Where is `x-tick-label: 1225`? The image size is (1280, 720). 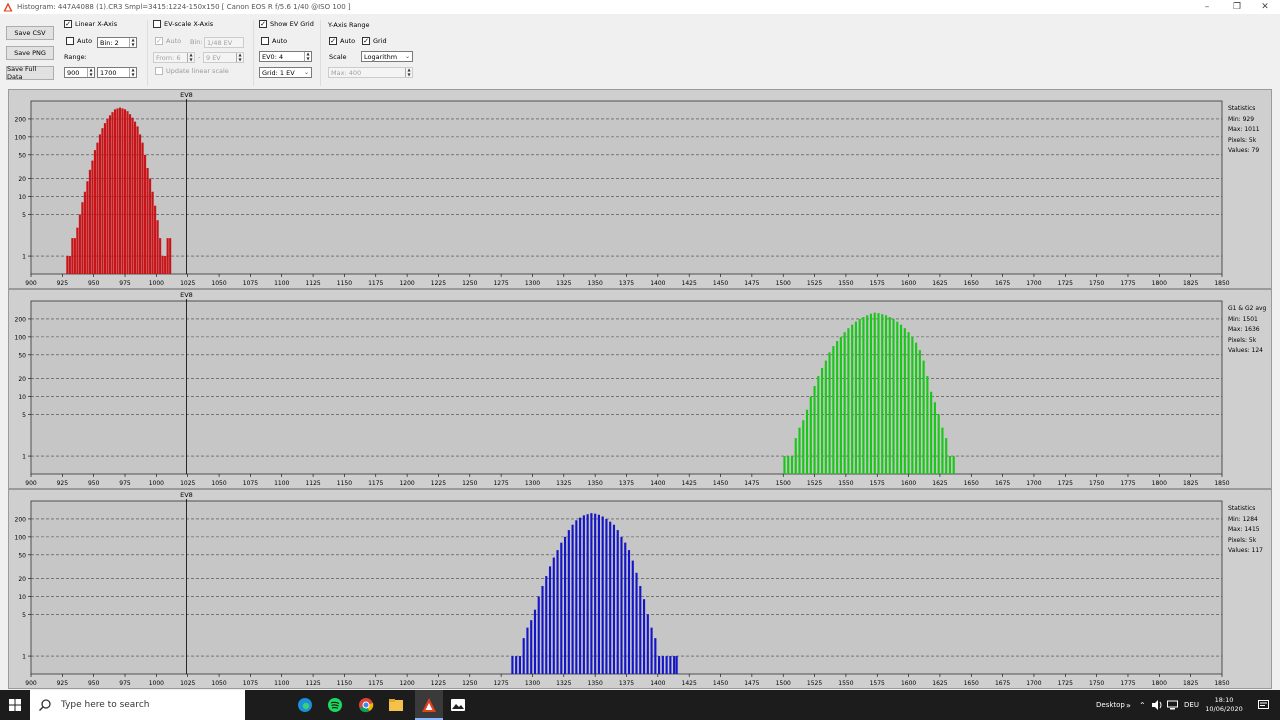 x-tick-label: 1225 is located at coordinates (438, 683).